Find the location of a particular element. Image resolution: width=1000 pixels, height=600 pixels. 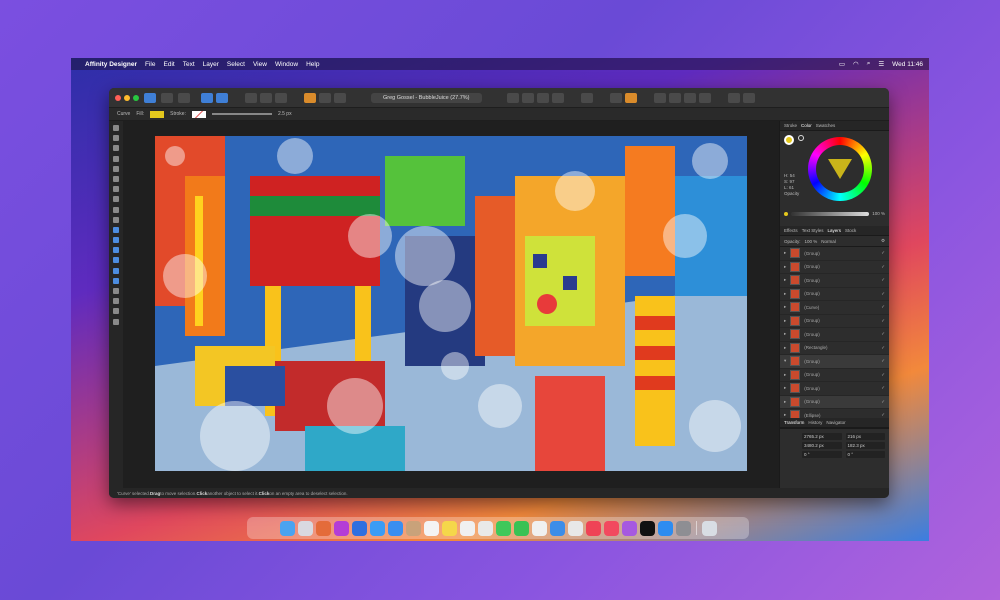

music-icon is located at coordinates (611, 528).